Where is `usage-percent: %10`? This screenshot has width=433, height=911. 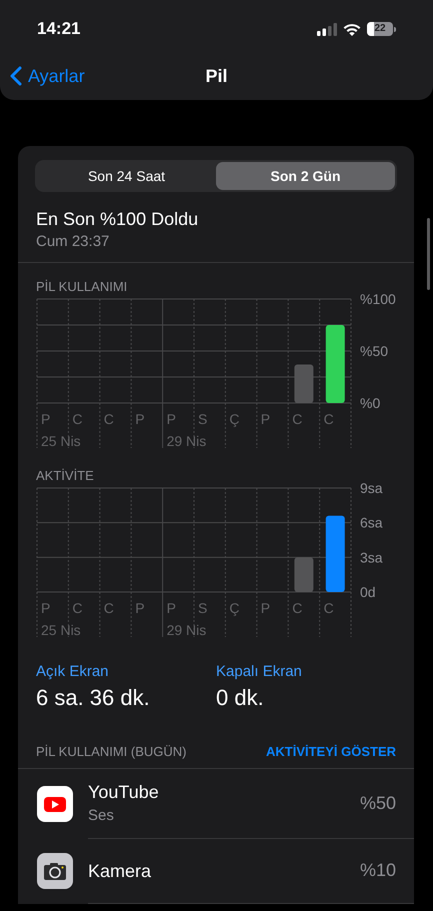
usage-percent: %10 is located at coordinates (378, 870).